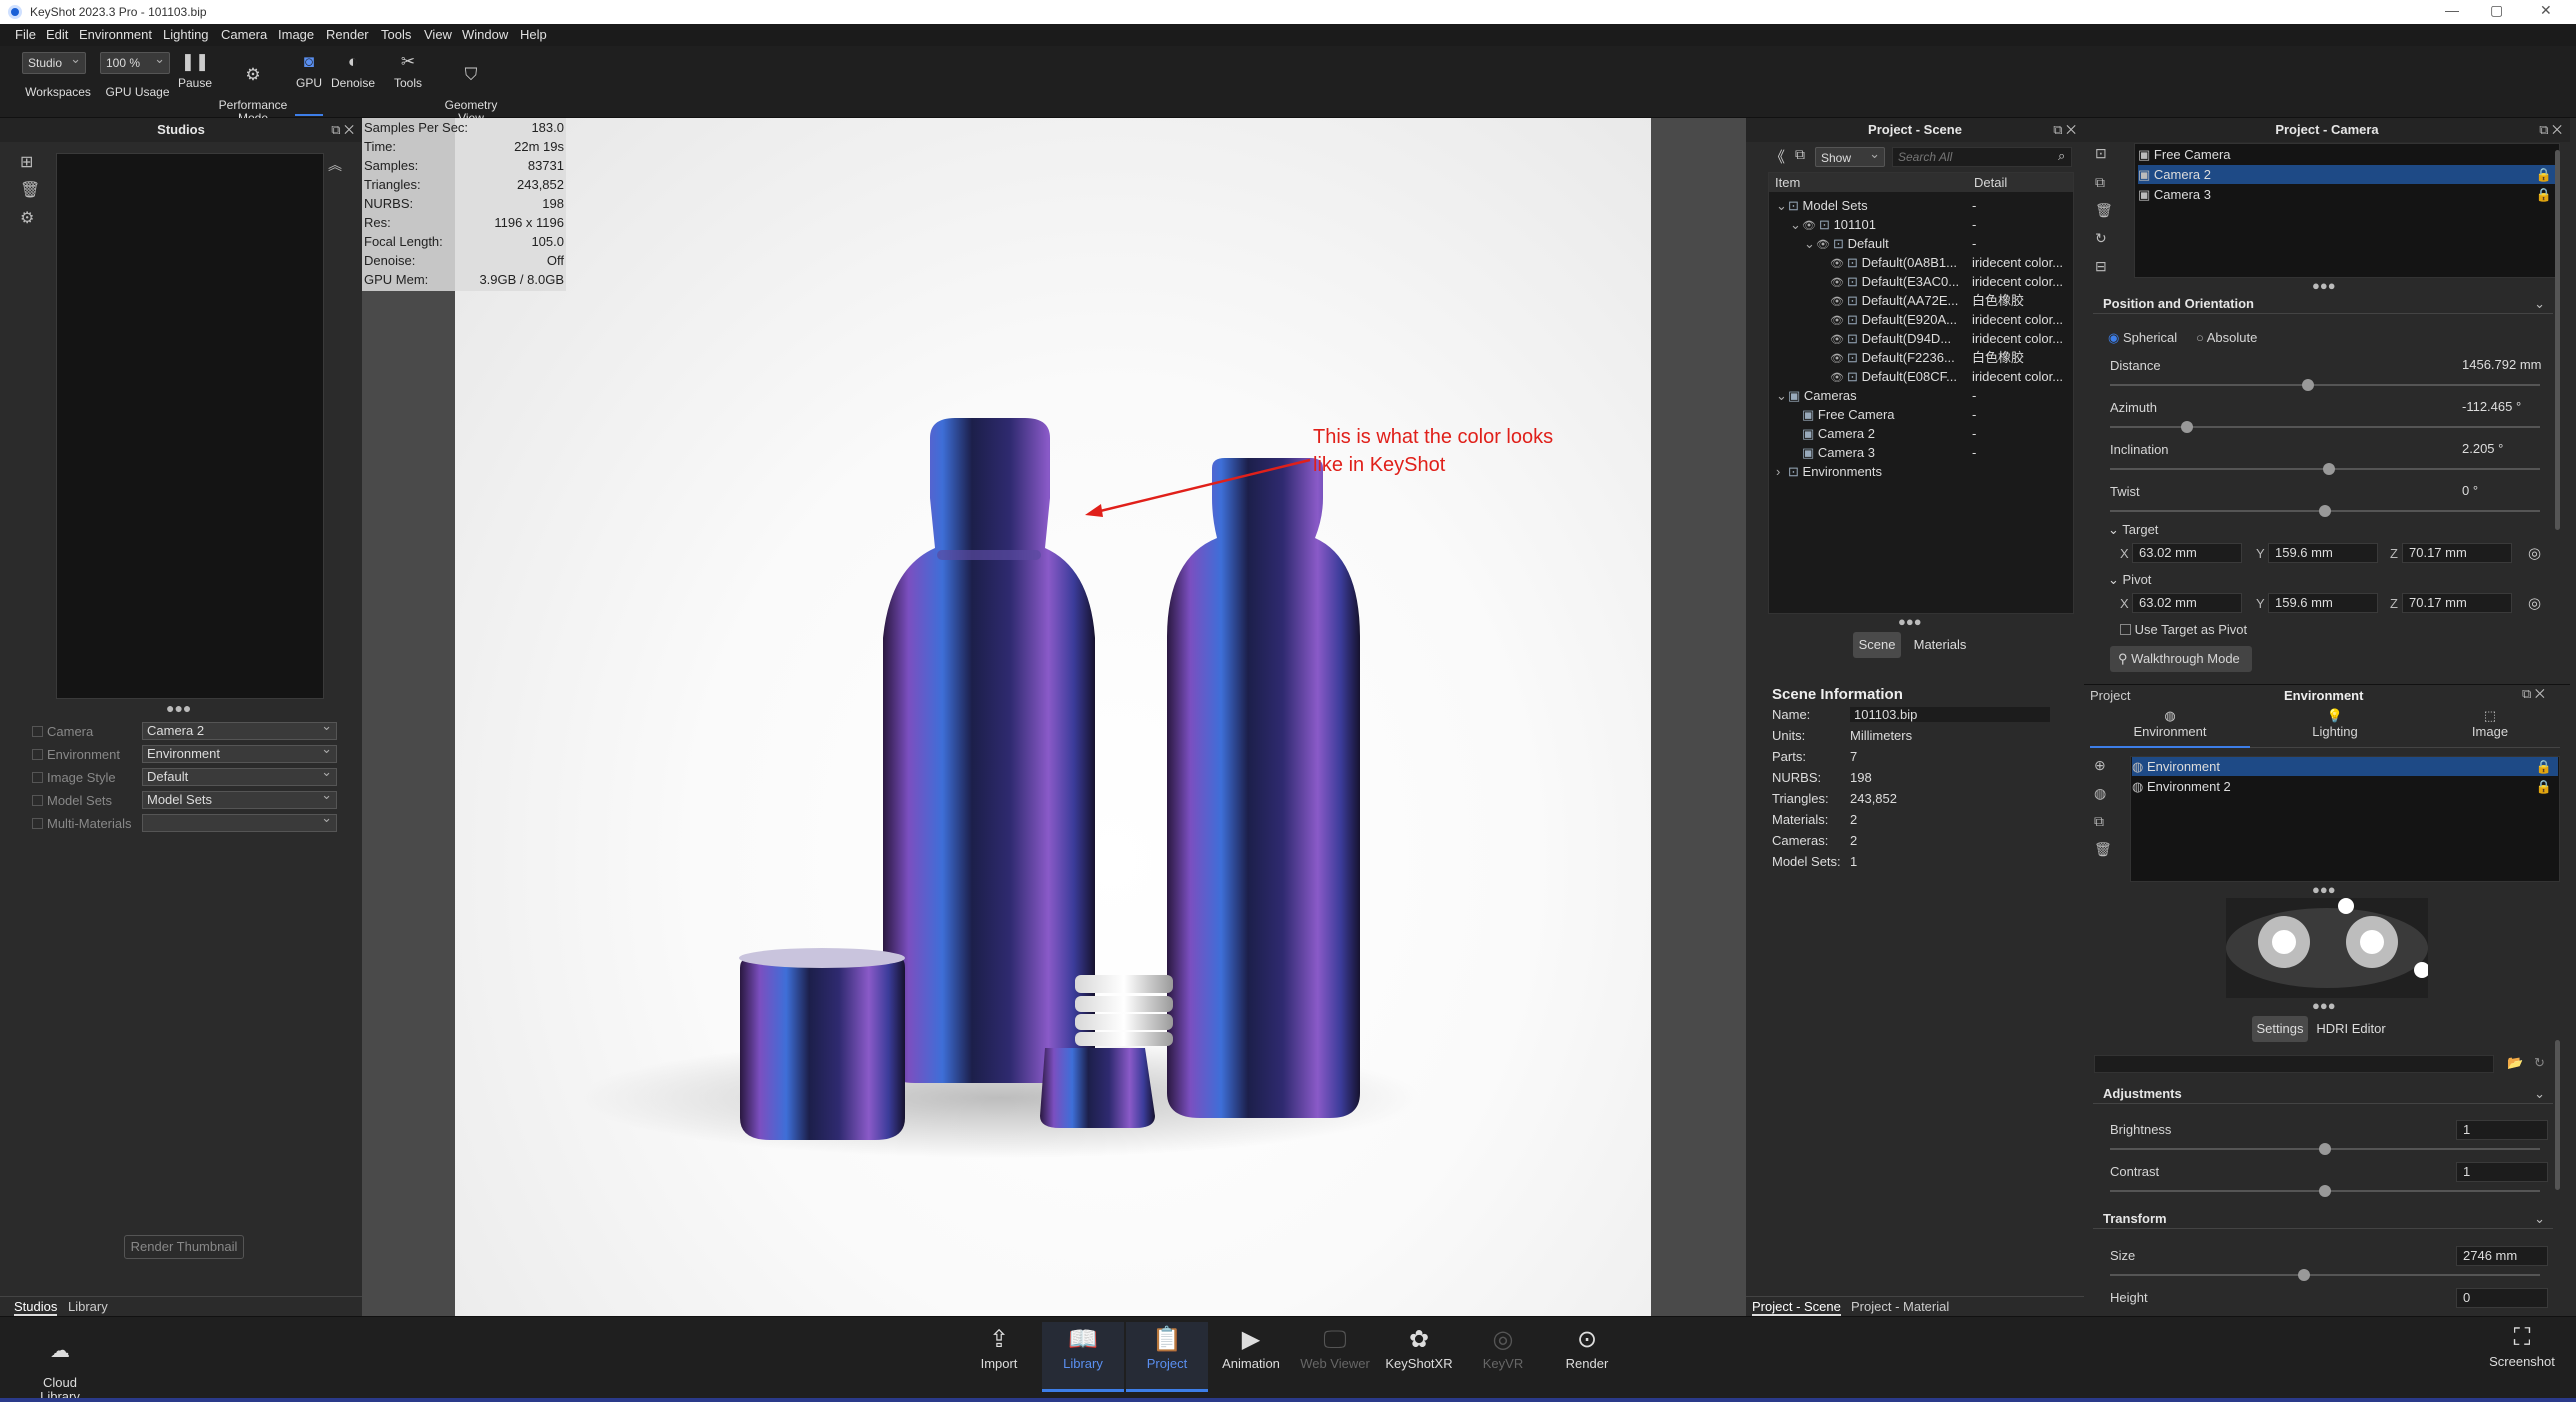  I want to click on env-add-icon: ⊕, so click(2100, 765).